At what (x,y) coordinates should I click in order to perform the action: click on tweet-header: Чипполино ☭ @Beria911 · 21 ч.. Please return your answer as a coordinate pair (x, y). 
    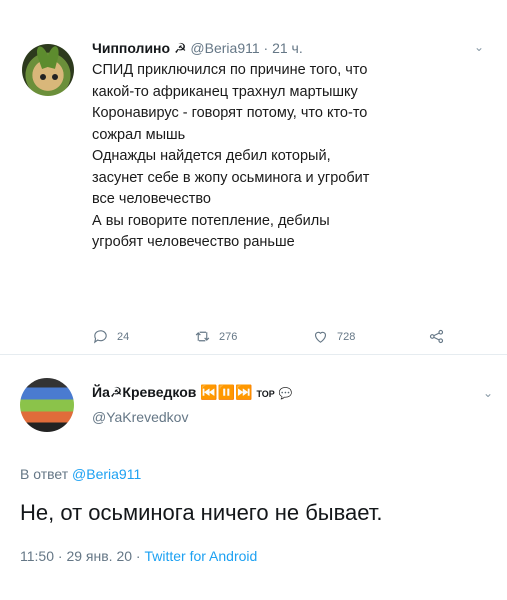
    Looking at the image, I should click on (197, 48).